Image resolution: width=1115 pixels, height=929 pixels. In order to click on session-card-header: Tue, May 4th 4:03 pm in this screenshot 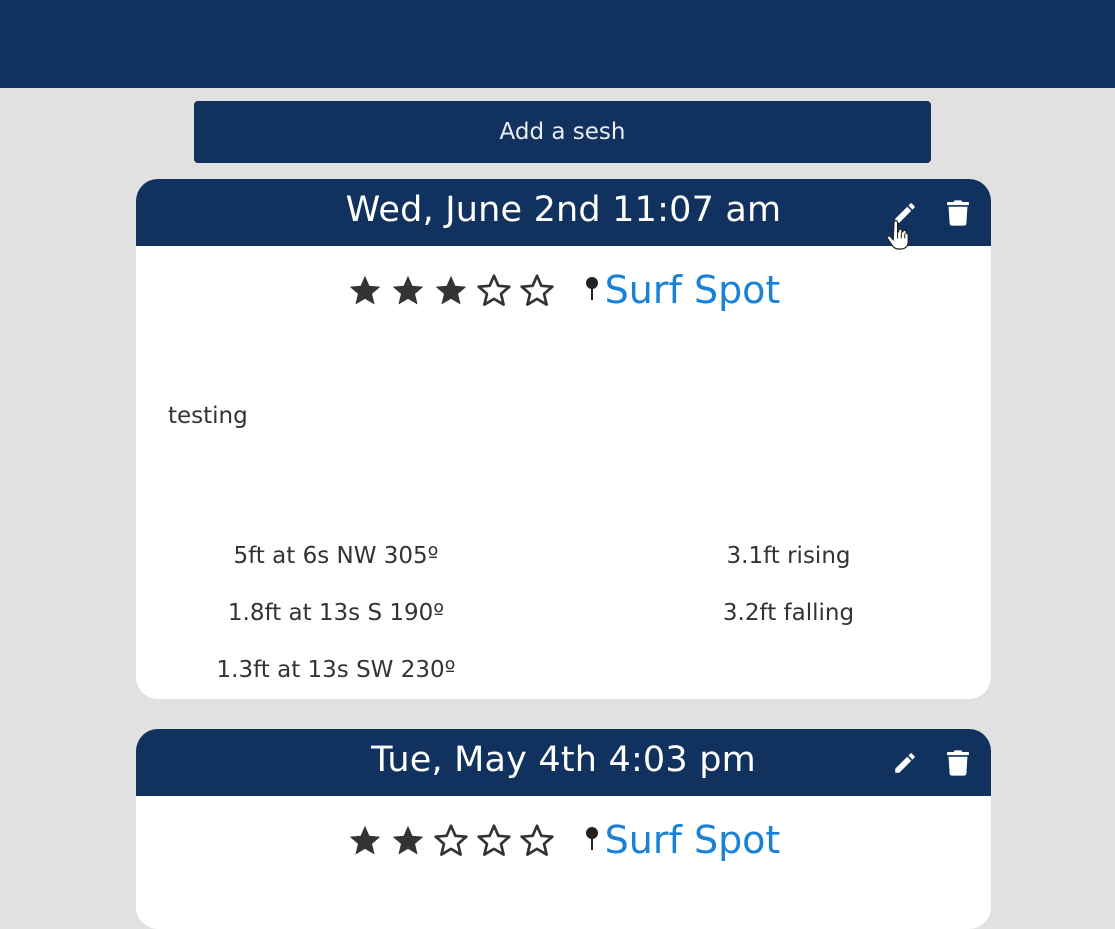, I will do `click(563, 762)`.